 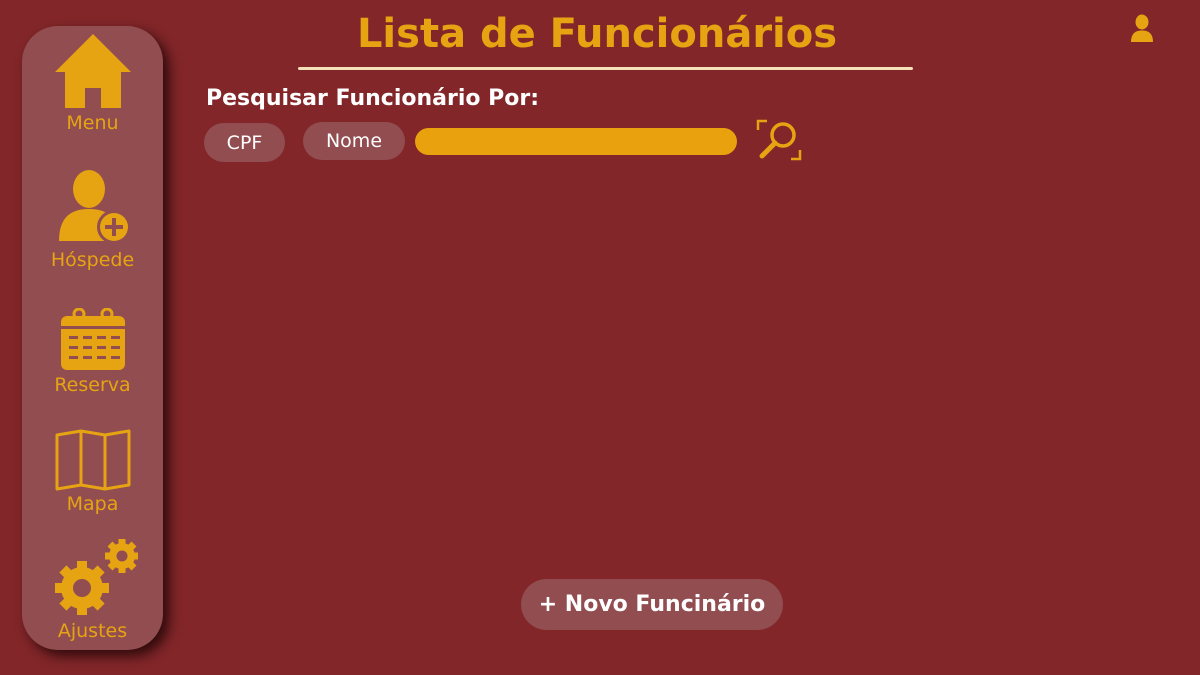 I want to click on gears-icon, so click(x=96, y=577).